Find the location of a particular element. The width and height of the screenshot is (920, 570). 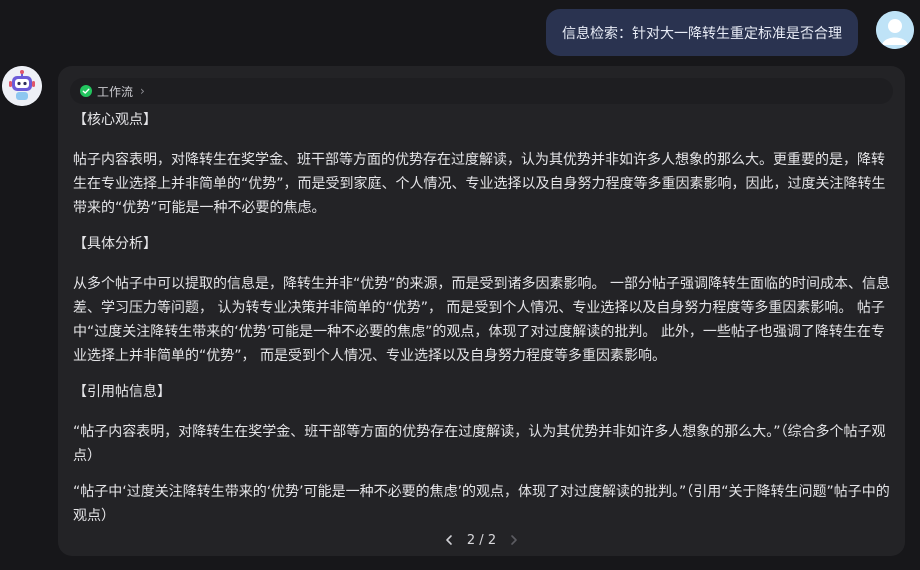

next-page-button is located at coordinates (514, 540).